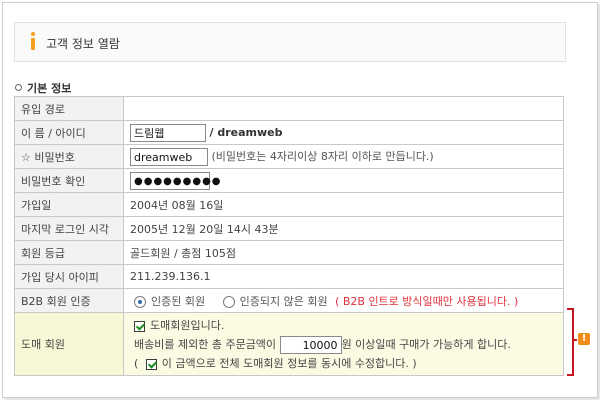  Describe the element at coordinates (49, 88) in the screenshot. I see `section-title-text: 기본 정보` at that location.